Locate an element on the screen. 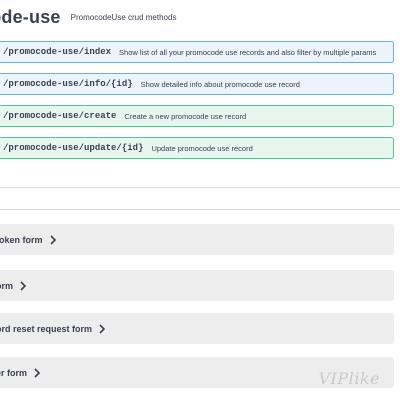 The height and width of the screenshot is (400, 400). operation-summary: Create a new promocode use record is located at coordinates (185, 116).